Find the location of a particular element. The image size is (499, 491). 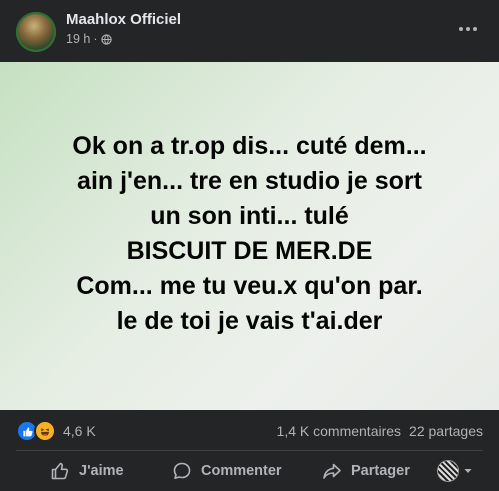

post-text-line: le de toi je vais t'ai.der is located at coordinates (249, 321).